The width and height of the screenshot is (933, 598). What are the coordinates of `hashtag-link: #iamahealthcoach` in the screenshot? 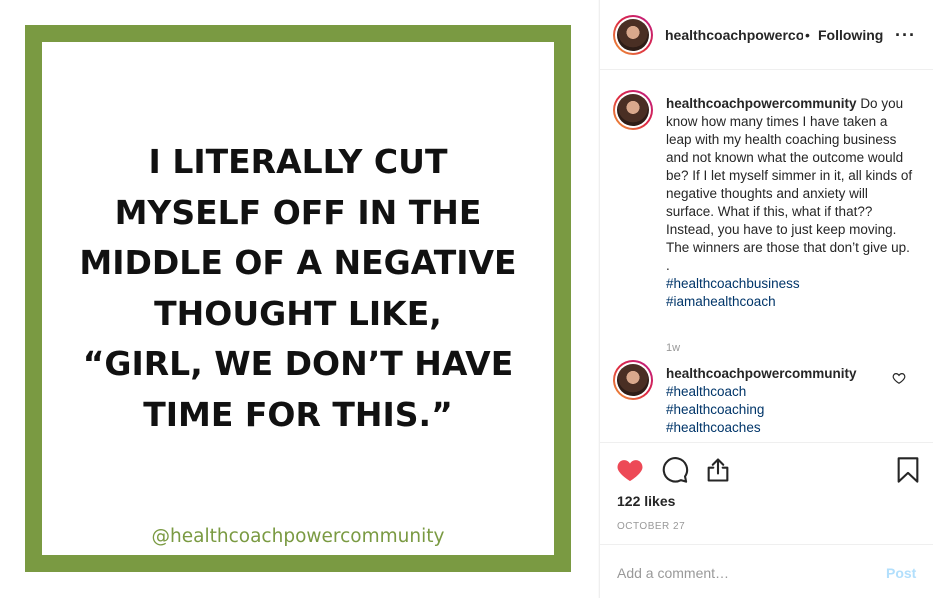 It's located at (791, 302).